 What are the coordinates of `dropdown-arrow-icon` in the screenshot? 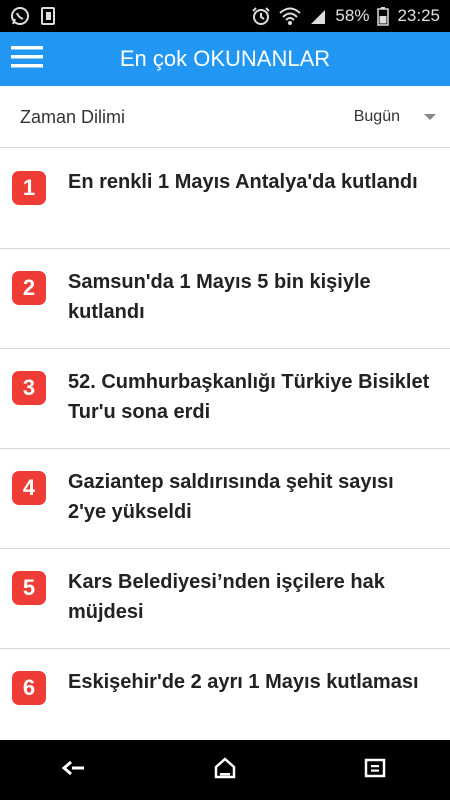 It's located at (430, 117).